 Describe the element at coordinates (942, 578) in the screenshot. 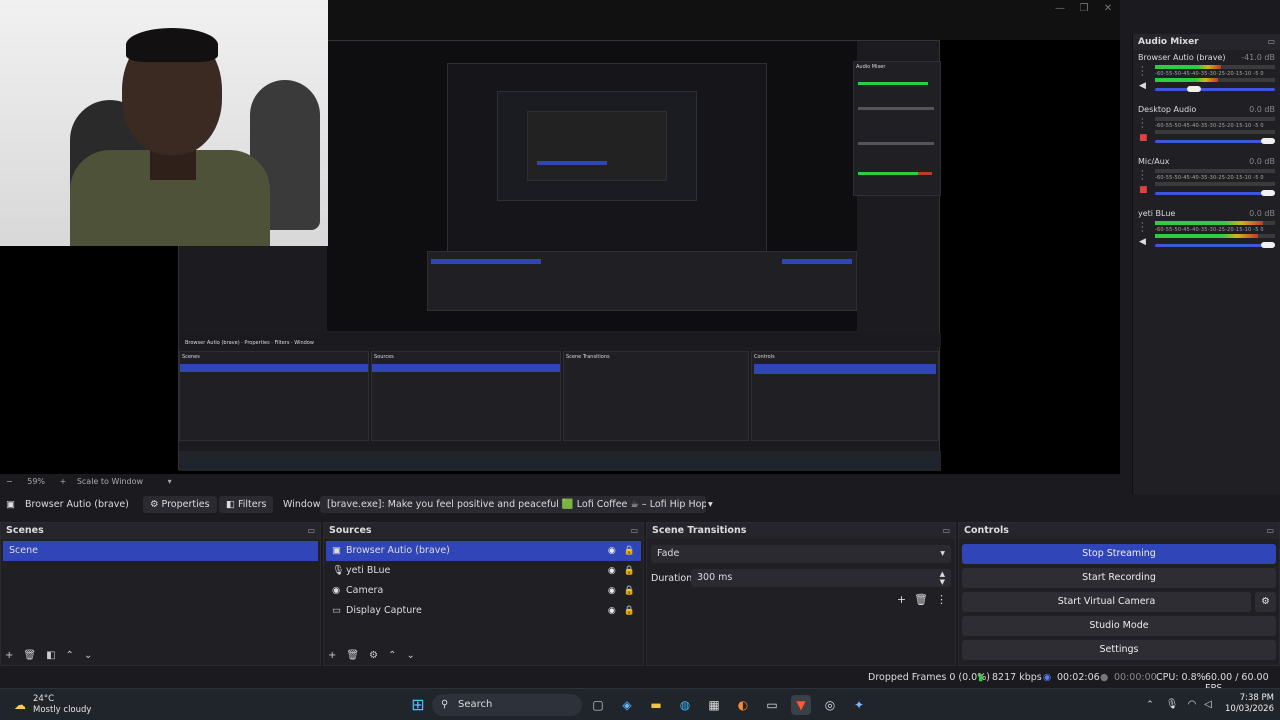

I see `spin-arrows-icon: ▲ ▼` at that location.